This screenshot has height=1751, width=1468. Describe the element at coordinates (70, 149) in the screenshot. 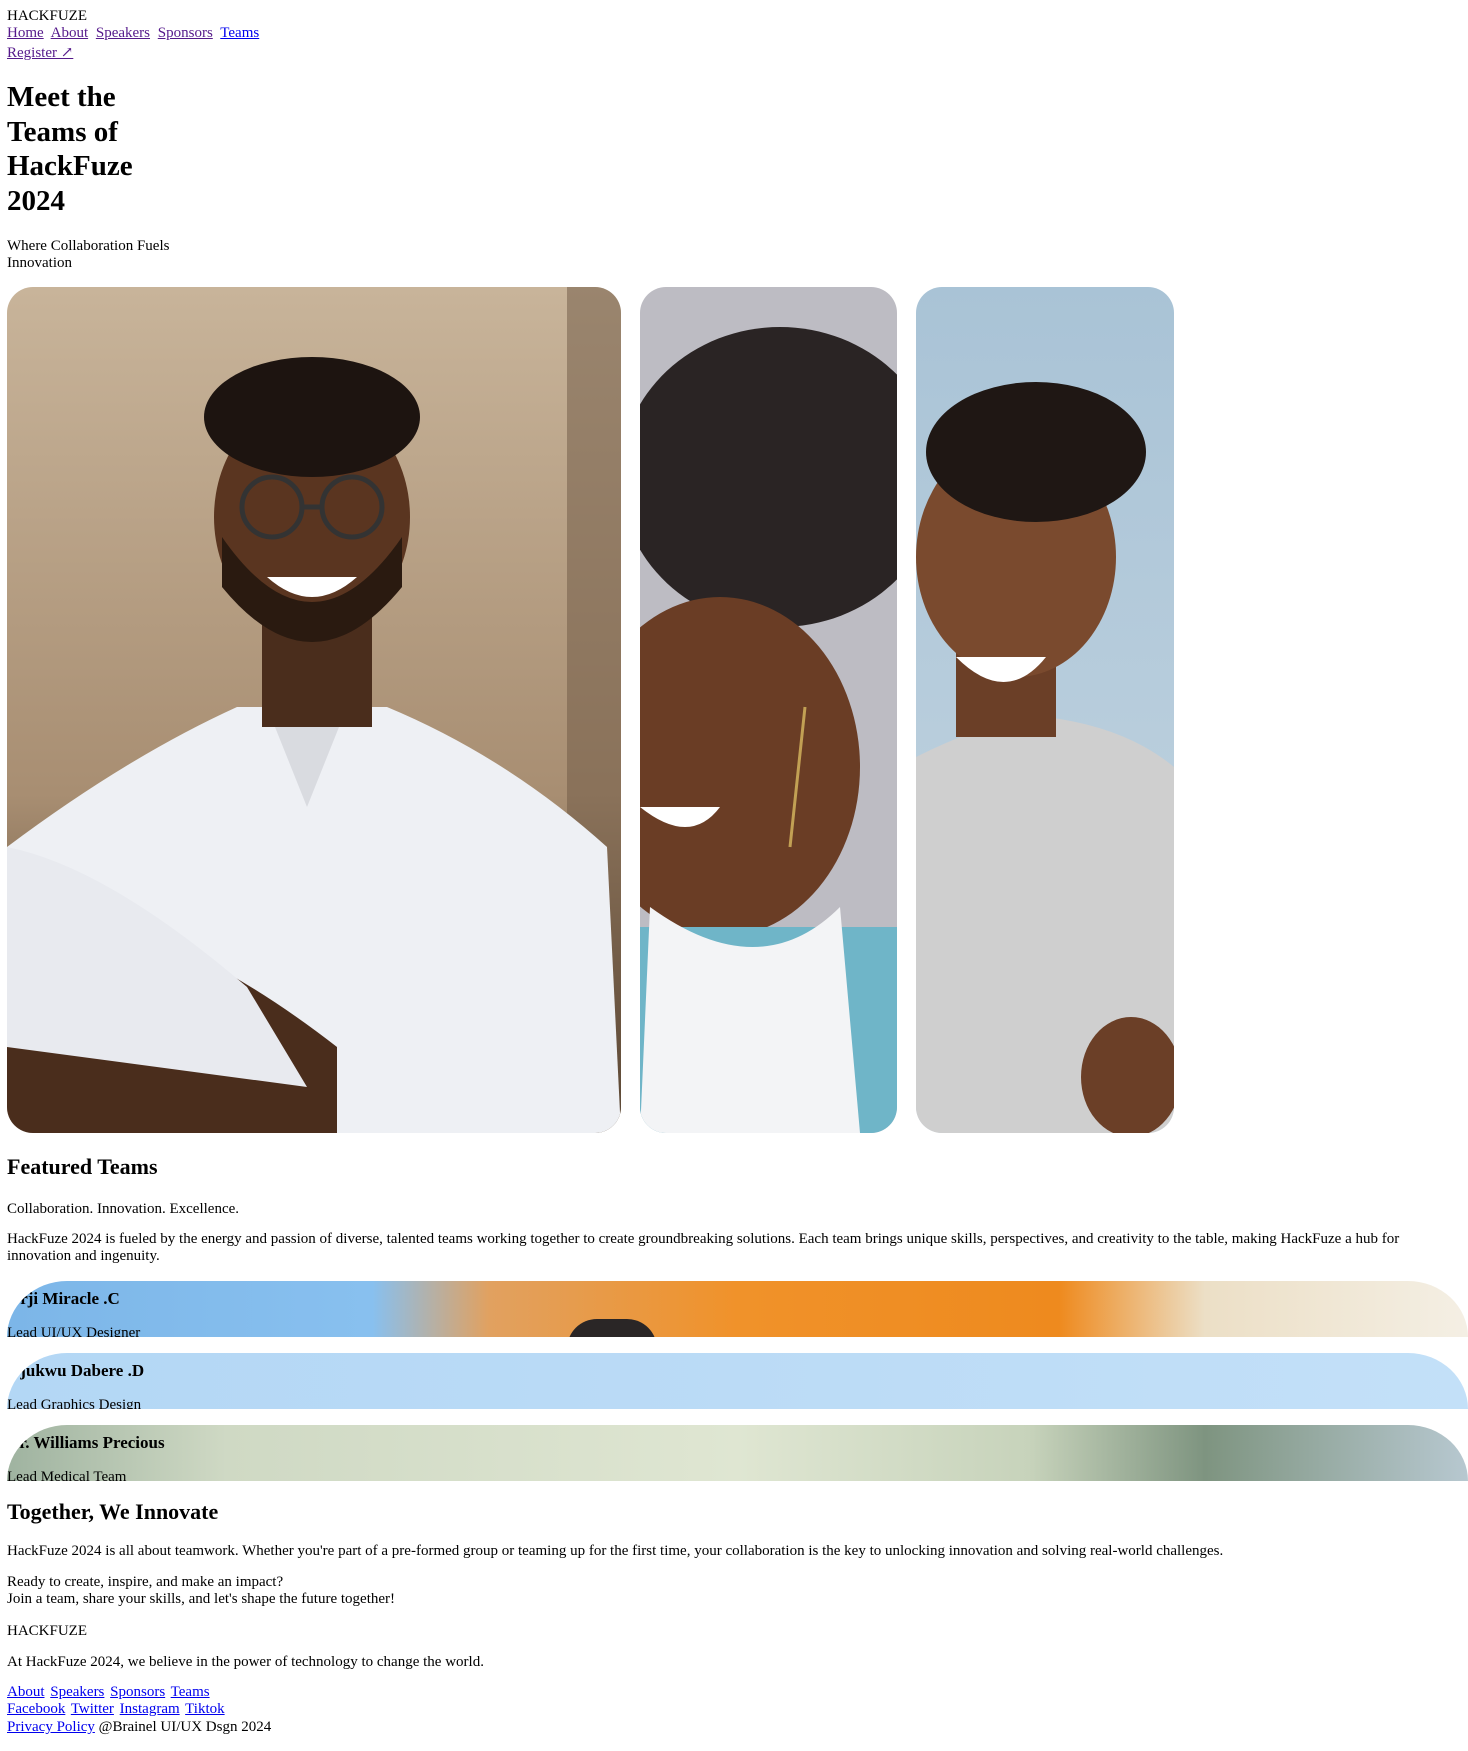

I see `hero-title: Meet the Teams of HackFuze 2024` at that location.